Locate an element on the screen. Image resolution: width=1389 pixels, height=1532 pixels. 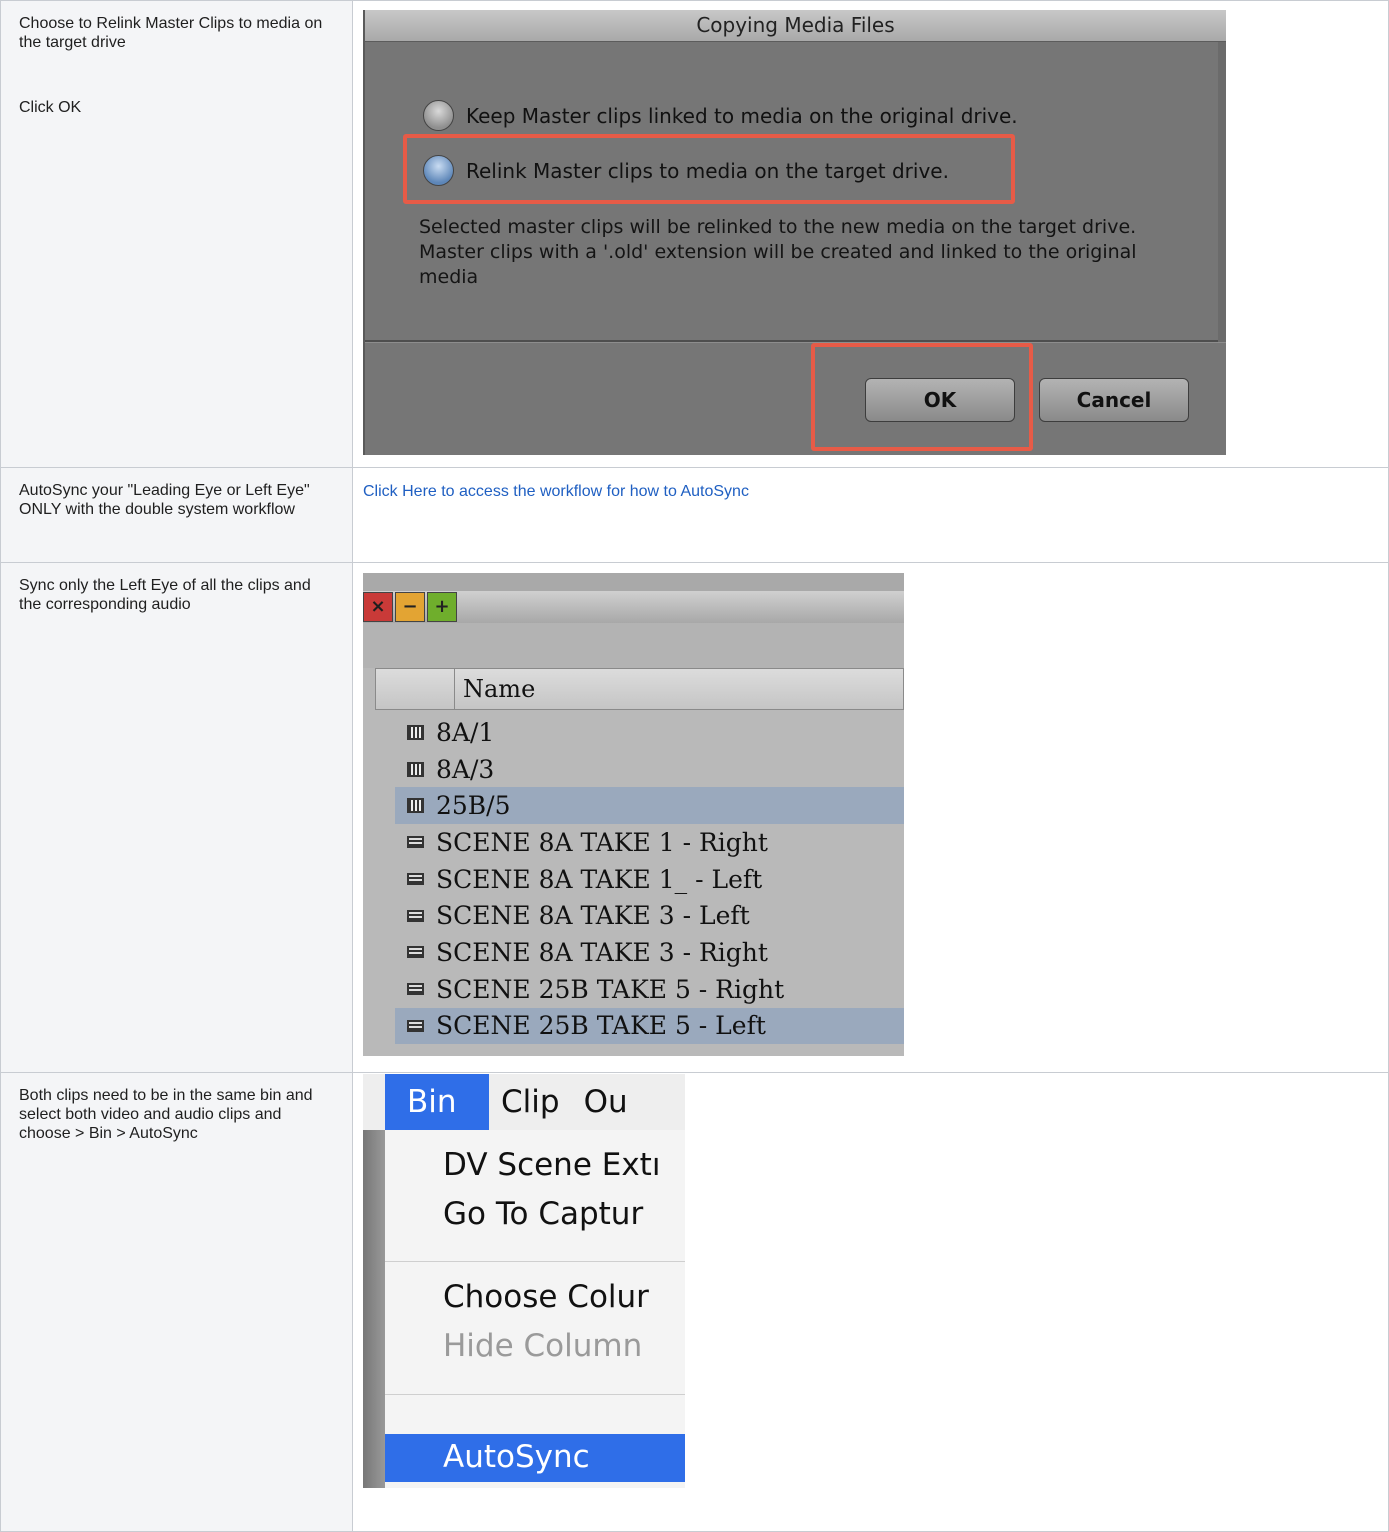
menu-item-hide-column: Hide Column is located at coordinates (543, 1346).